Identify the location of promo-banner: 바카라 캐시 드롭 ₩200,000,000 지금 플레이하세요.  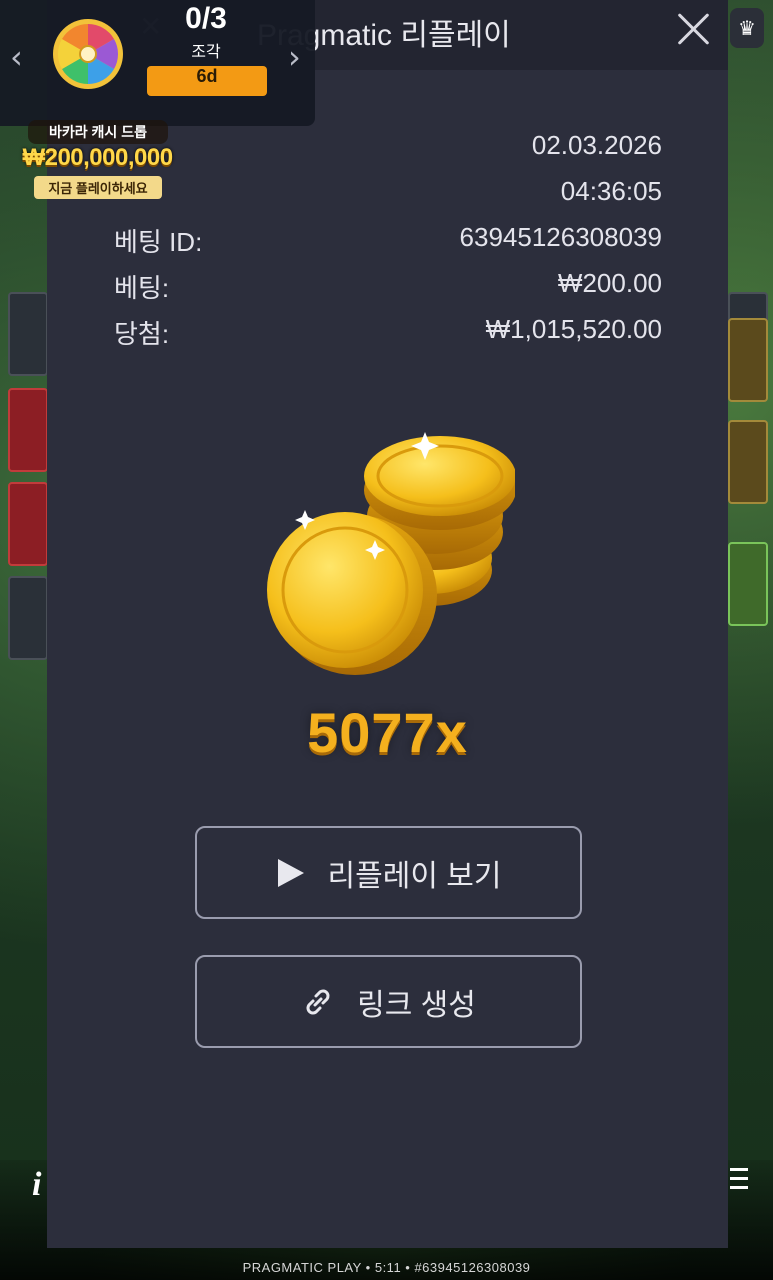
(97, 158).